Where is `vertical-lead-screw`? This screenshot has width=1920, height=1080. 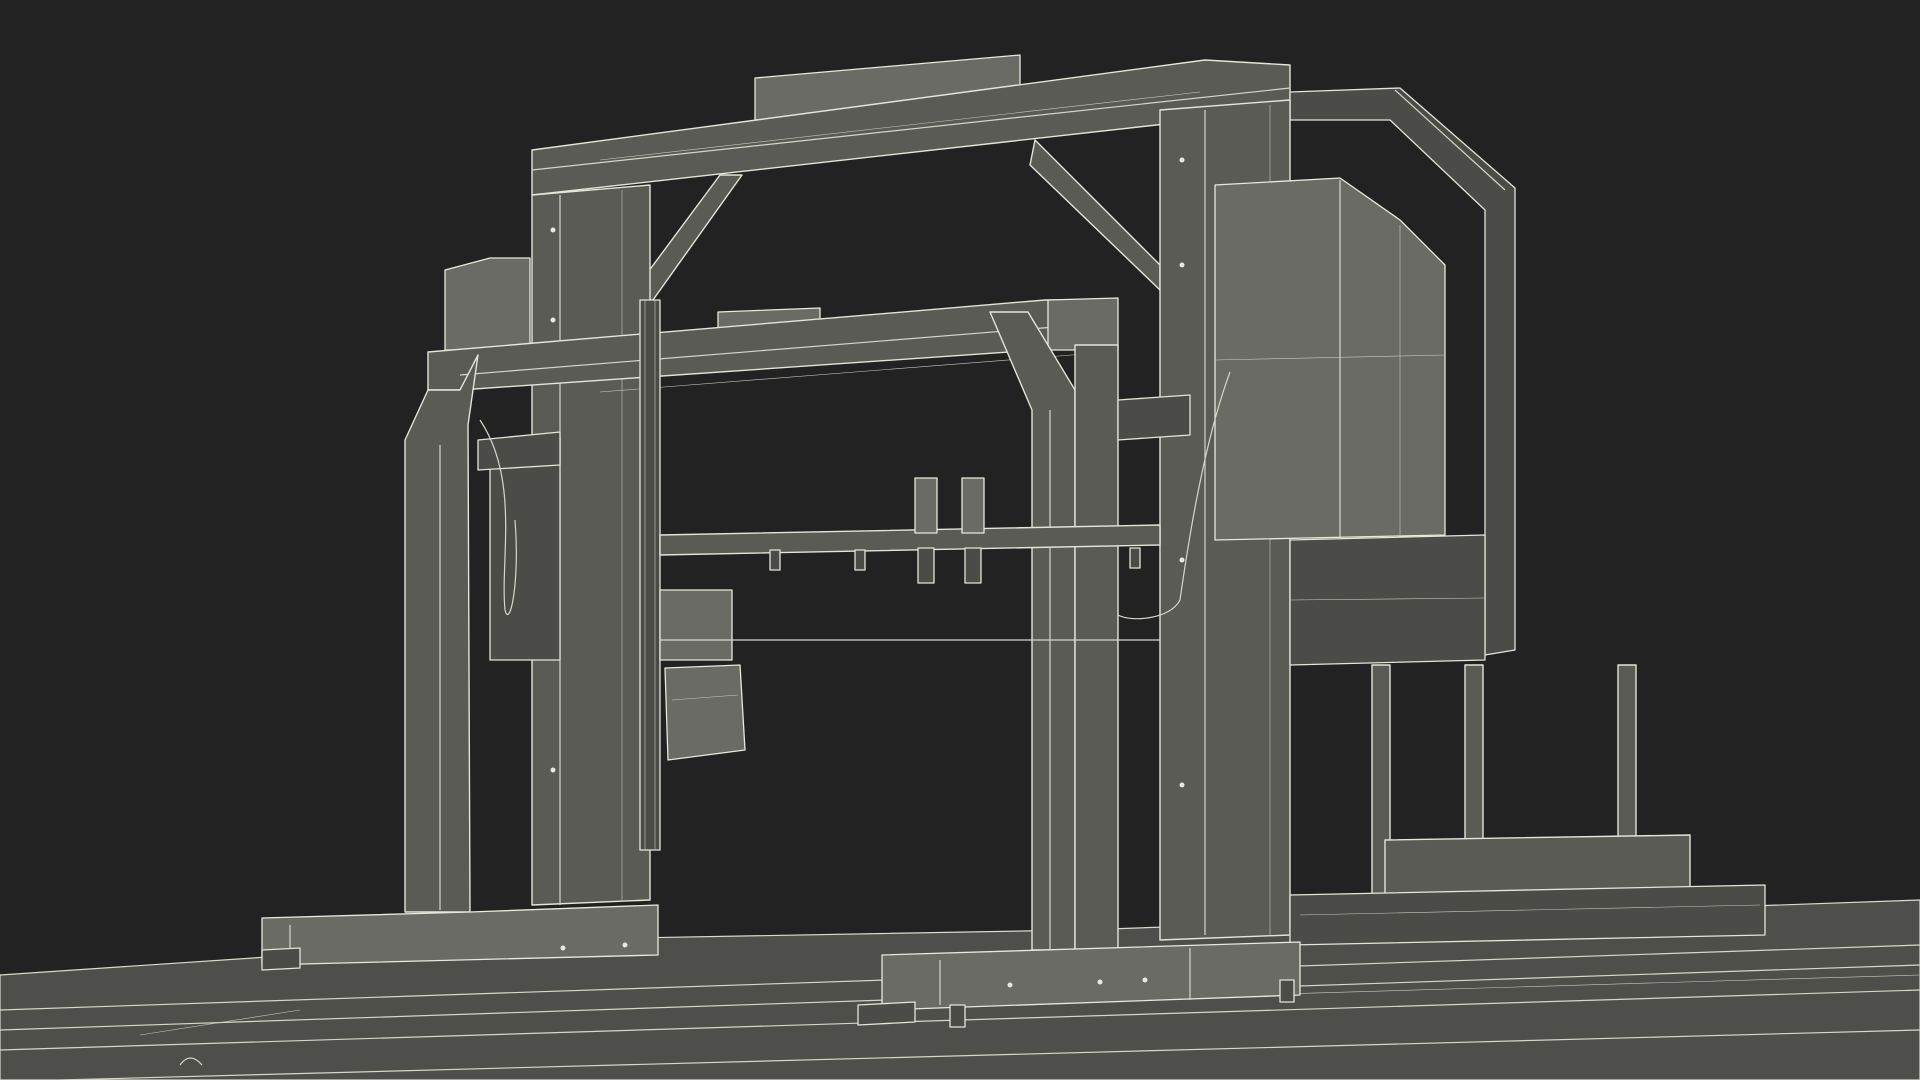
vertical-lead-screw is located at coordinates (692, 575).